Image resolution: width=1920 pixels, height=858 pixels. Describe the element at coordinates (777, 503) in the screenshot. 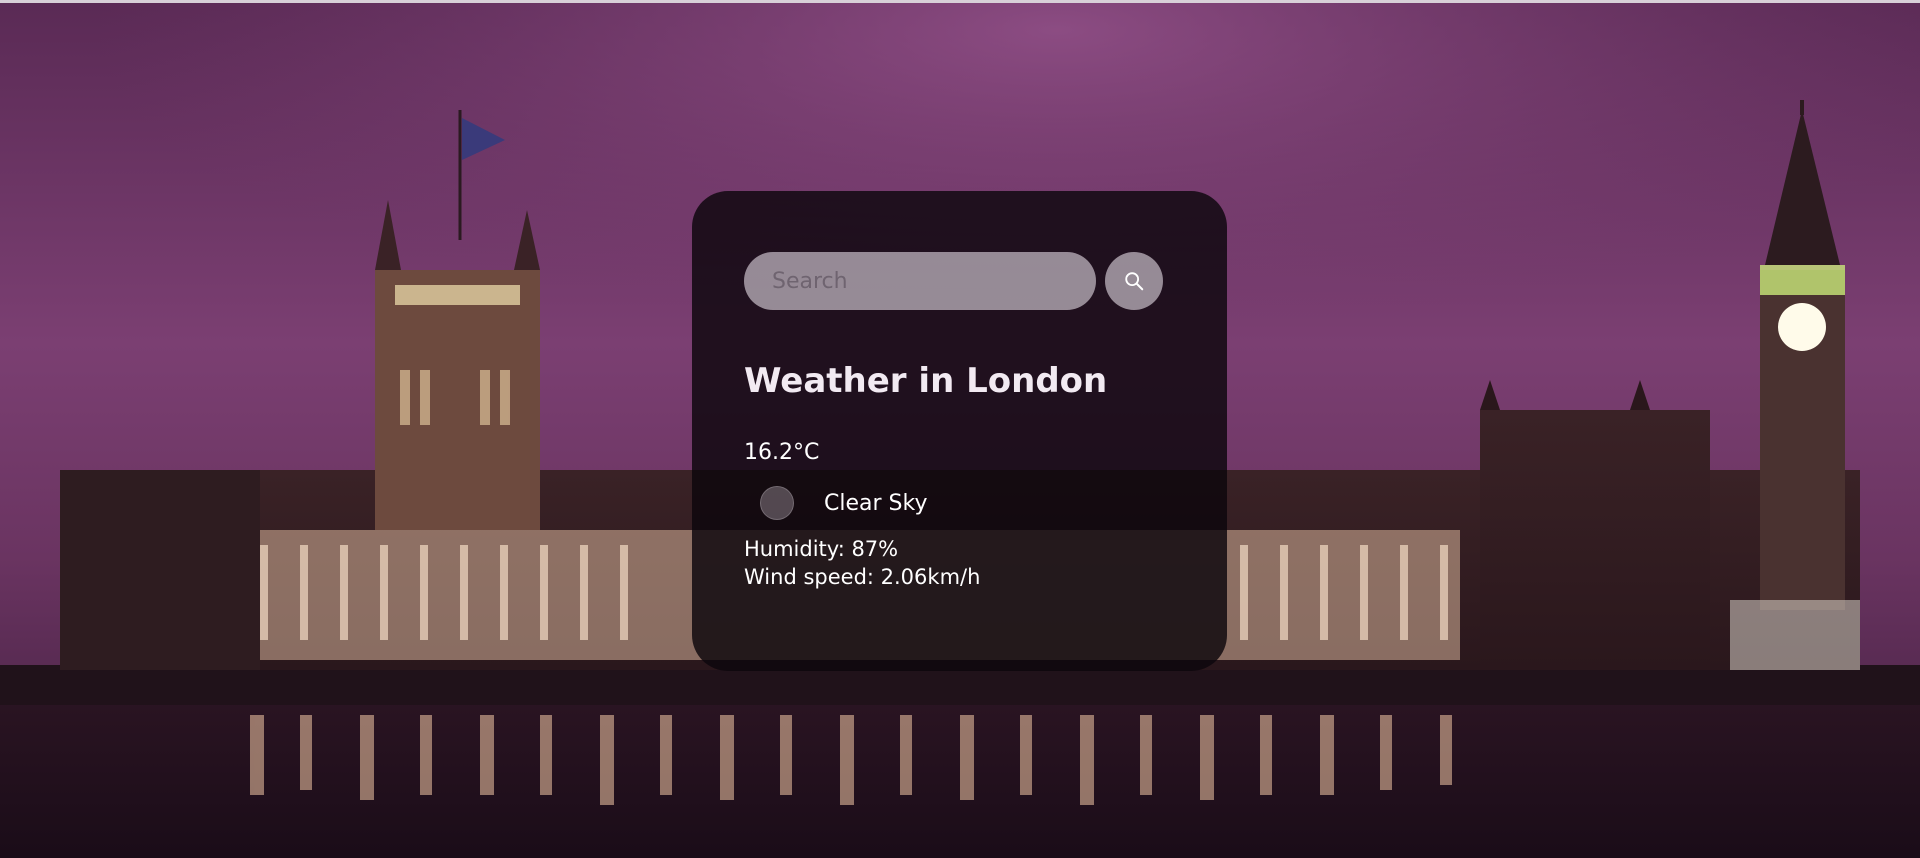

I see `weather-condition-icon` at that location.